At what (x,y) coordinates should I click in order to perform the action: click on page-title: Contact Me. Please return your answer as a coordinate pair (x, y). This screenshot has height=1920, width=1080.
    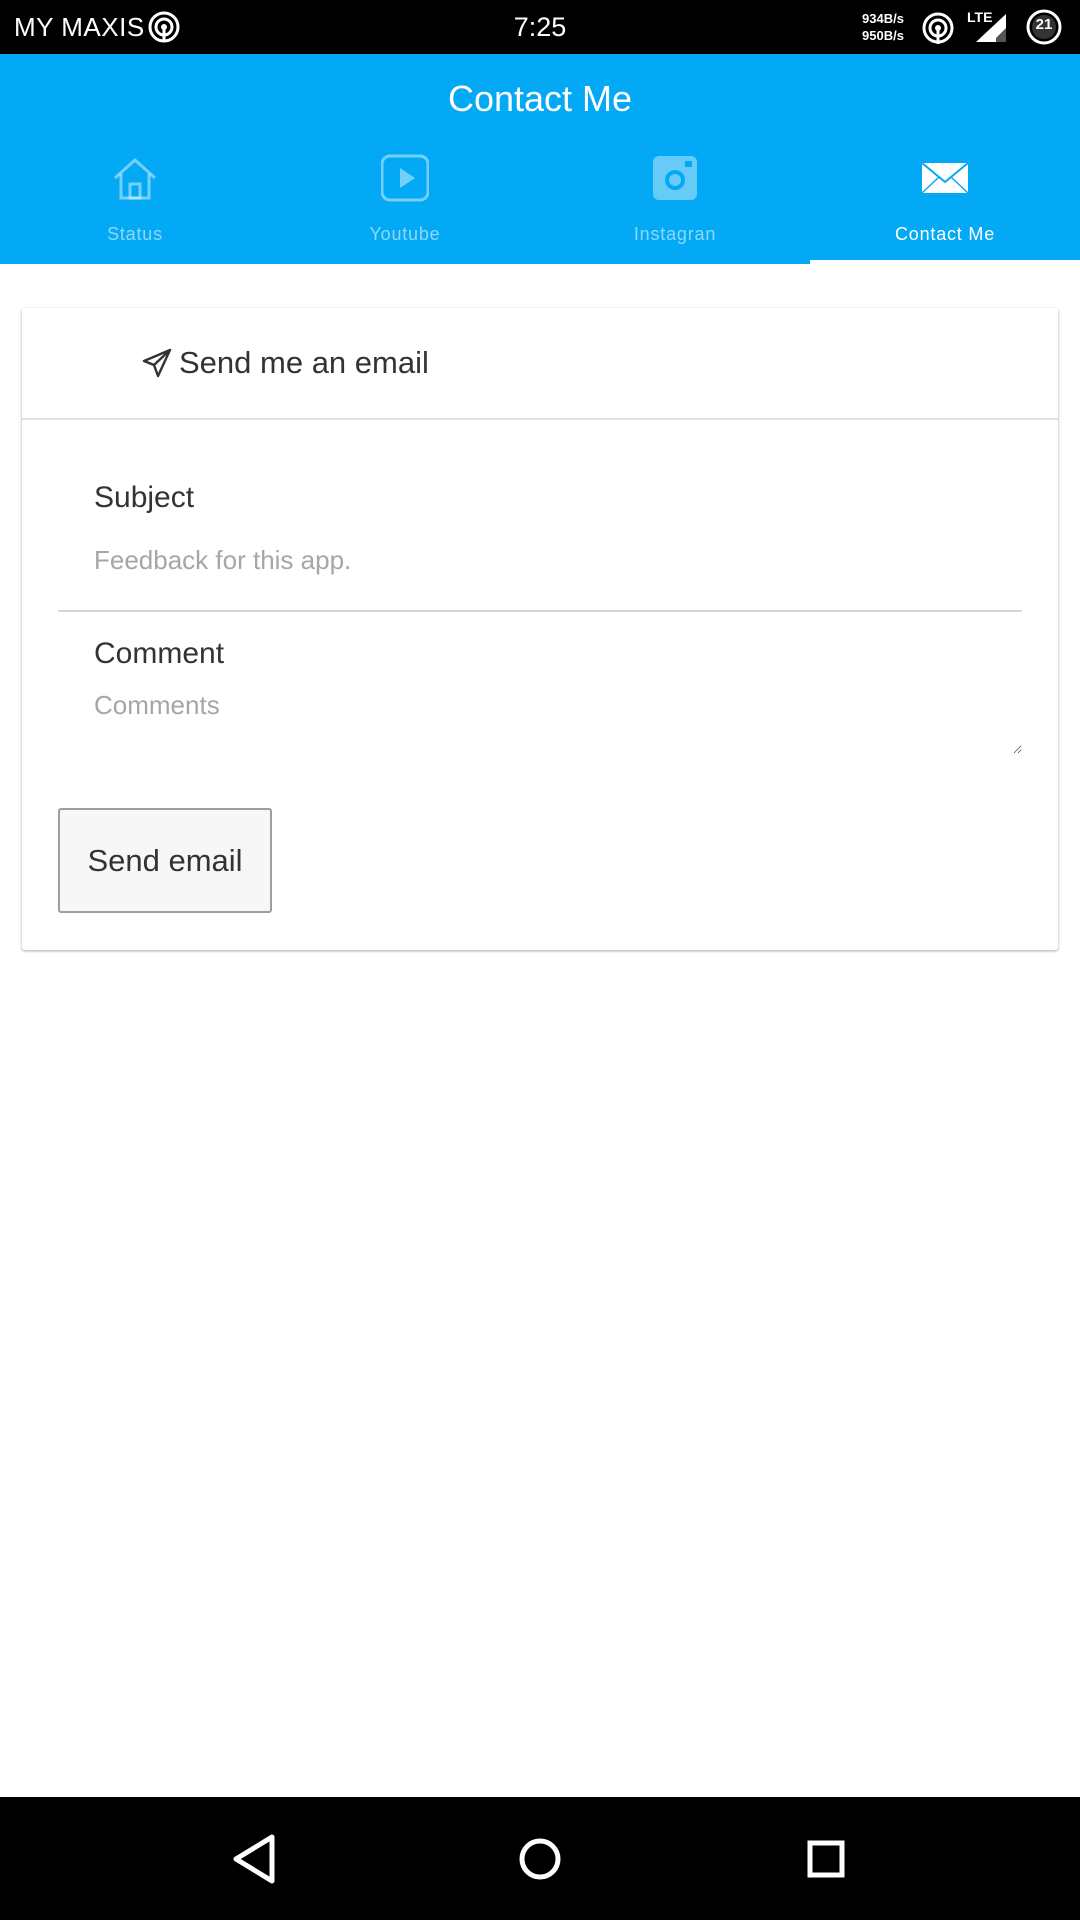
    Looking at the image, I should click on (540, 98).